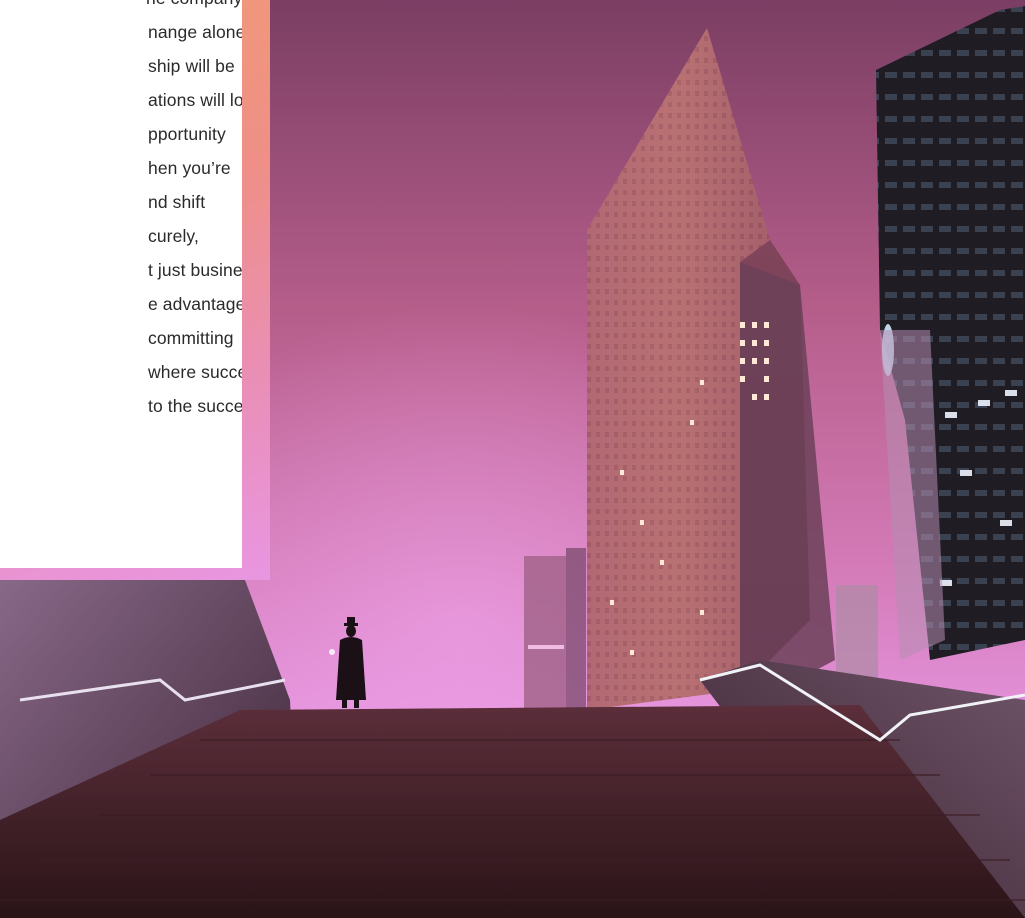 Image resolution: width=1025 pixels, height=918 pixels. I want to click on text-line-9: e advantages, so click(195, 304).